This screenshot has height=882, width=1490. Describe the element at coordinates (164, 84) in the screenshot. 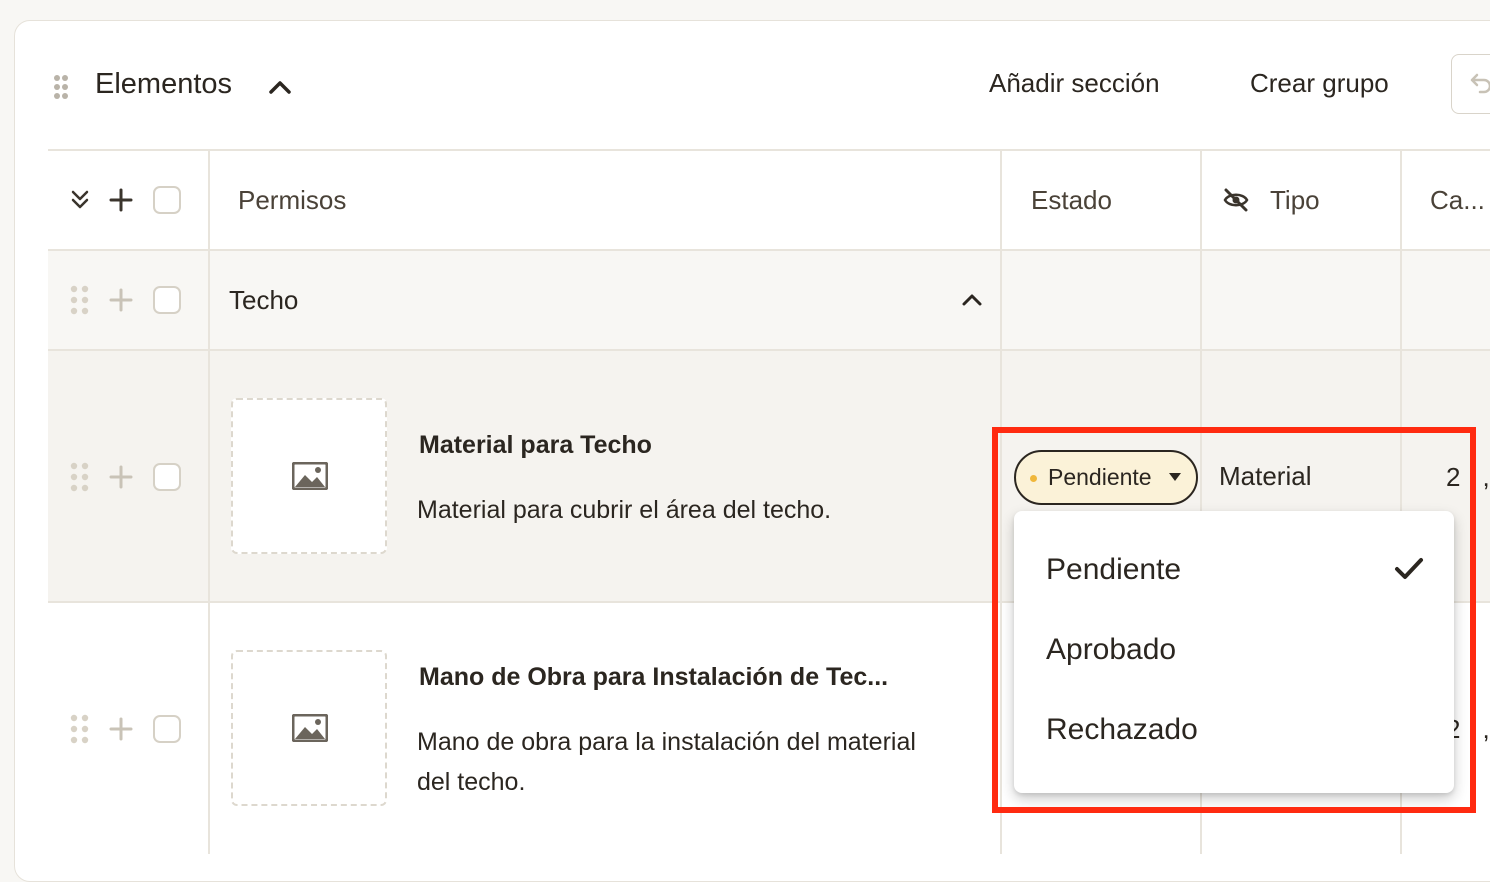

I see `panel-title: Elementos` at that location.